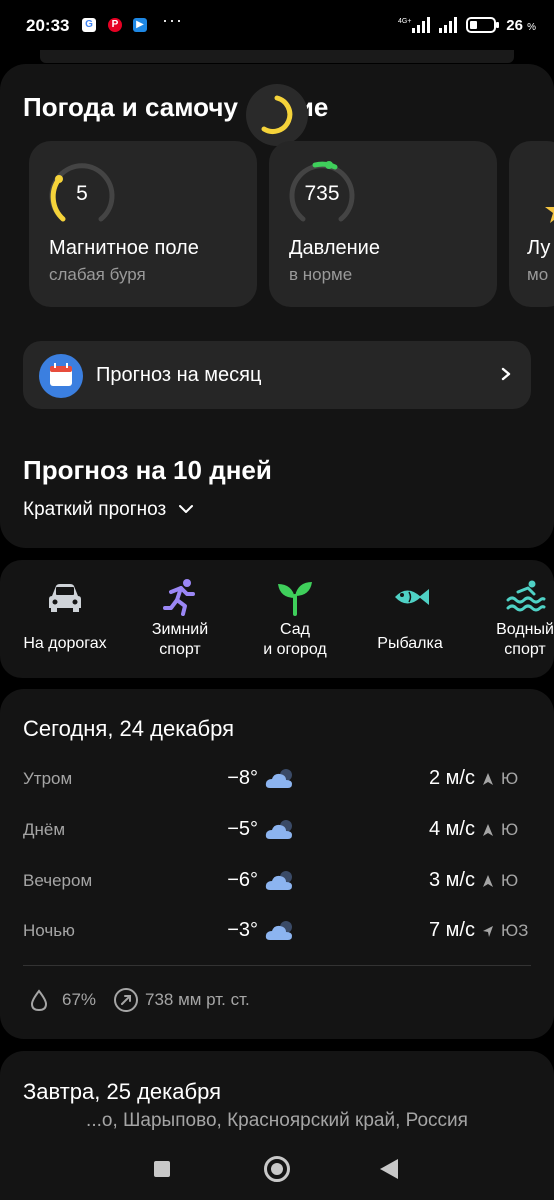 The height and width of the screenshot is (1200, 554). What do you see at coordinates (277, 115) in the screenshot?
I see `loading-spinner-icon` at bounding box center [277, 115].